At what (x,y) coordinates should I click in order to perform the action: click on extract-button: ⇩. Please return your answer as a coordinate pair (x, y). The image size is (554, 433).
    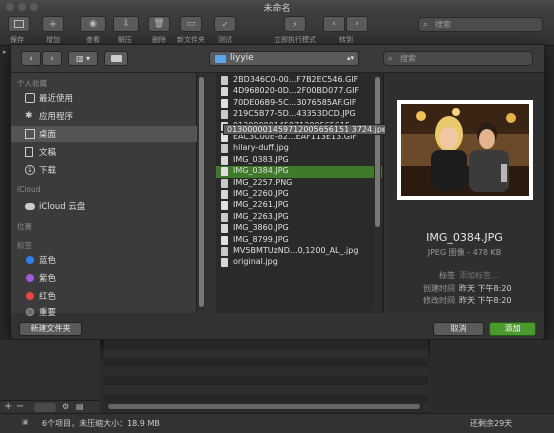
    Looking at the image, I should click on (126, 24).